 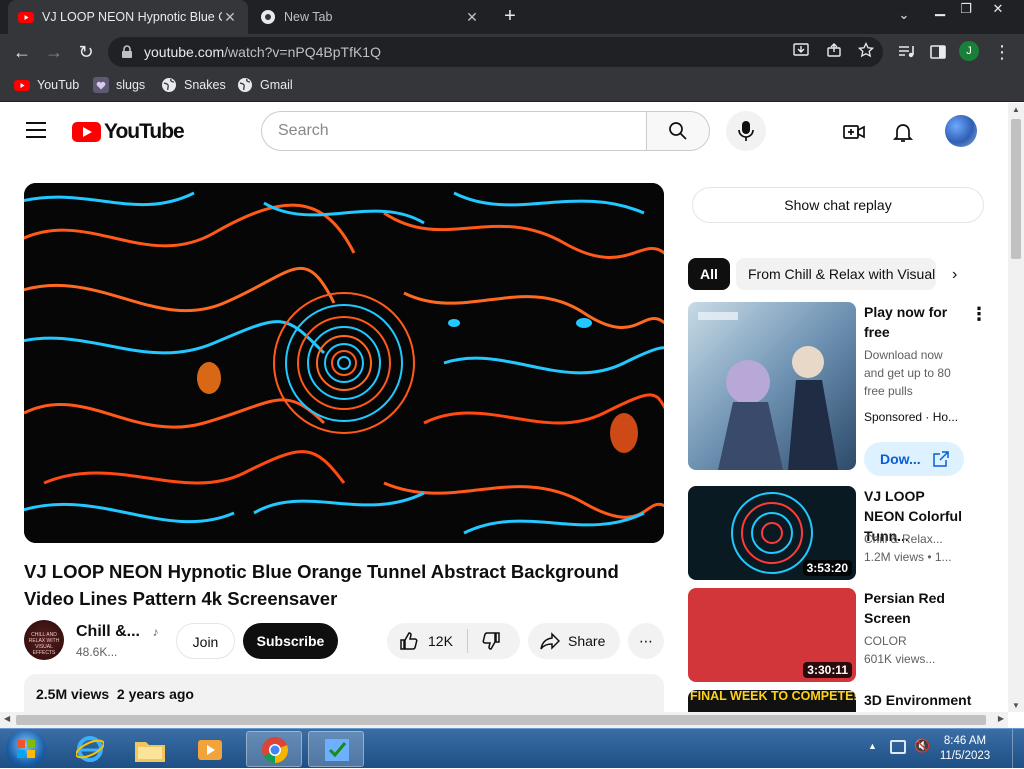 I want to click on rec-thumbnail: 3:30:11, so click(x=772, y=635).